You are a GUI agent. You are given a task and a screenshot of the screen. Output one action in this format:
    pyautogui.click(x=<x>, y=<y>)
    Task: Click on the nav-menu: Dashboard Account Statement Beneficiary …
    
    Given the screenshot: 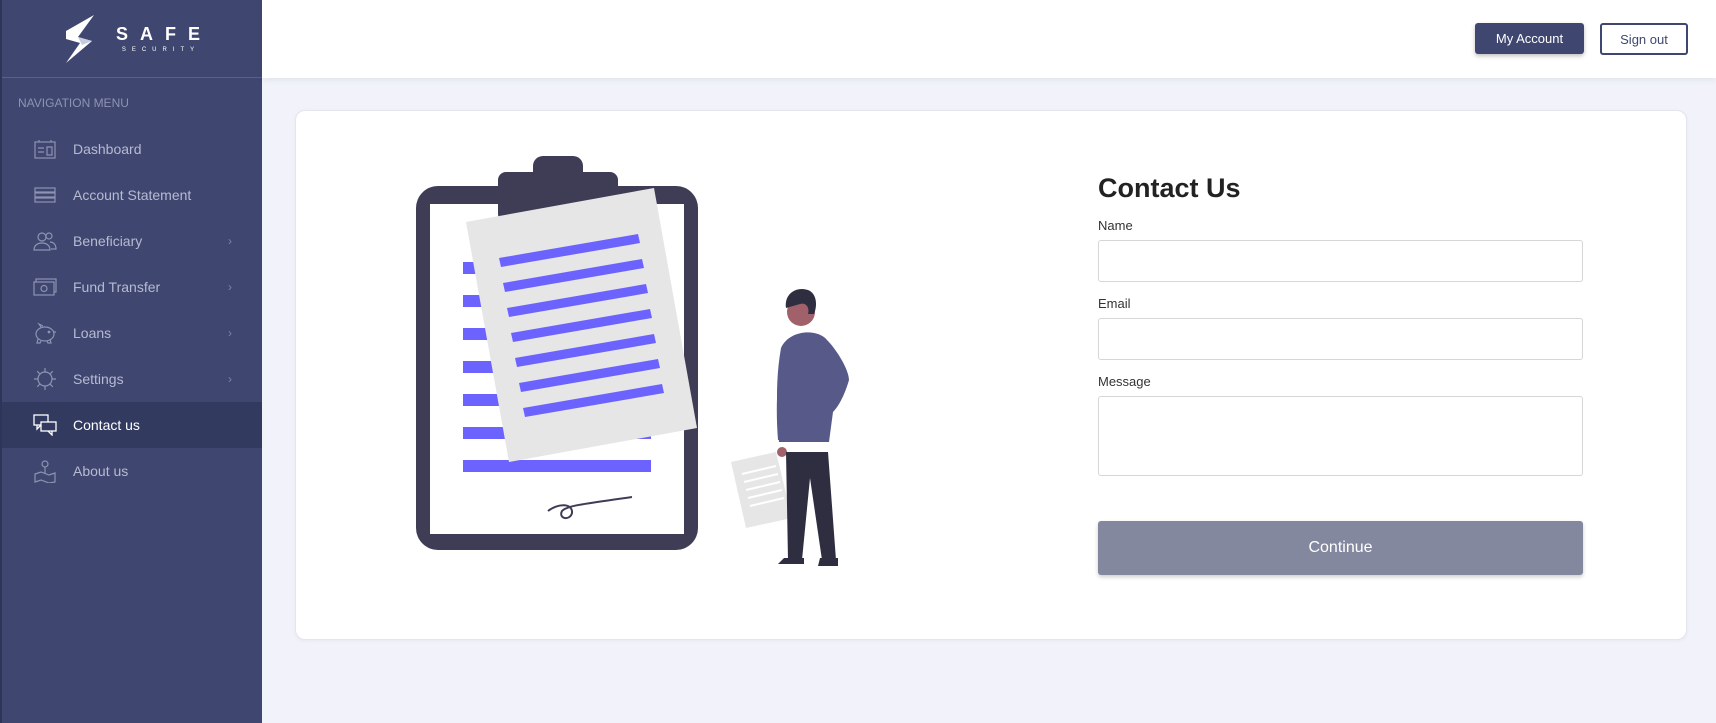 What is the action you would take?
    pyautogui.click(x=132, y=310)
    